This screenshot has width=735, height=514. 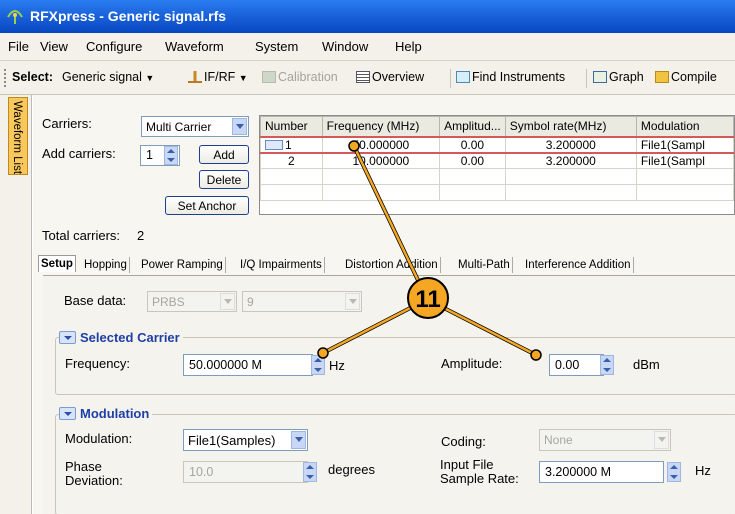 What do you see at coordinates (363, 77) in the screenshot?
I see `overview-icon` at bounding box center [363, 77].